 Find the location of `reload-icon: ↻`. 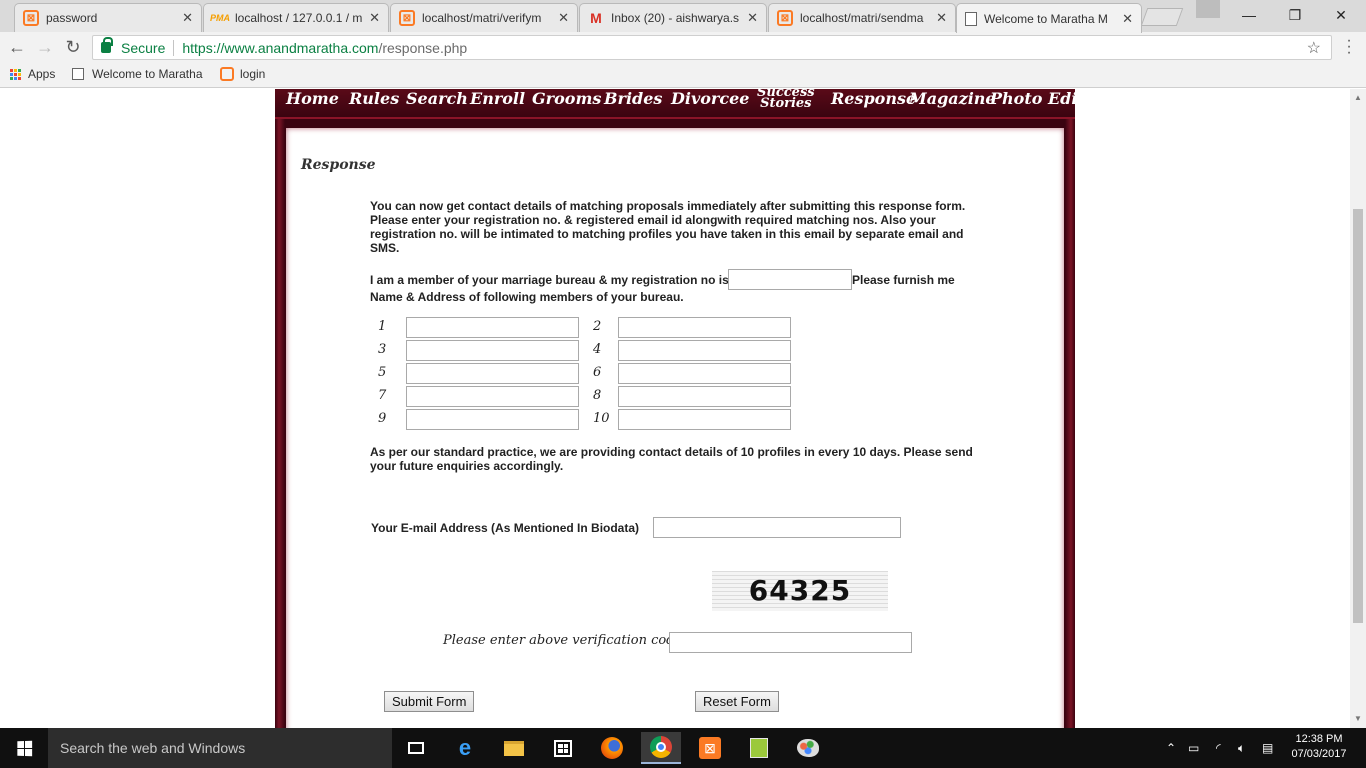

reload-icon: ↻ is located at coordinates (73, 47).